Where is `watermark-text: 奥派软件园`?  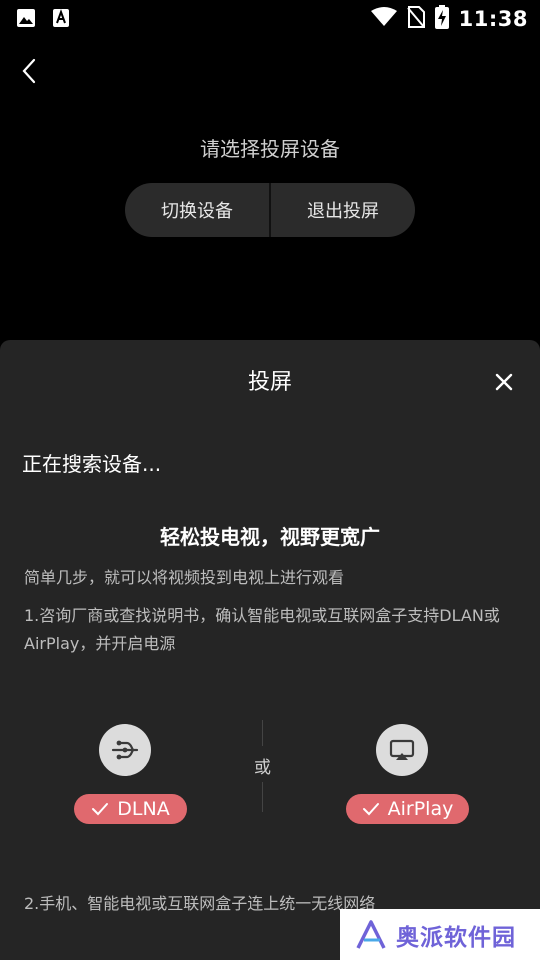
watermark-text: 奥派软件园 is located at coordinates (456, 937).